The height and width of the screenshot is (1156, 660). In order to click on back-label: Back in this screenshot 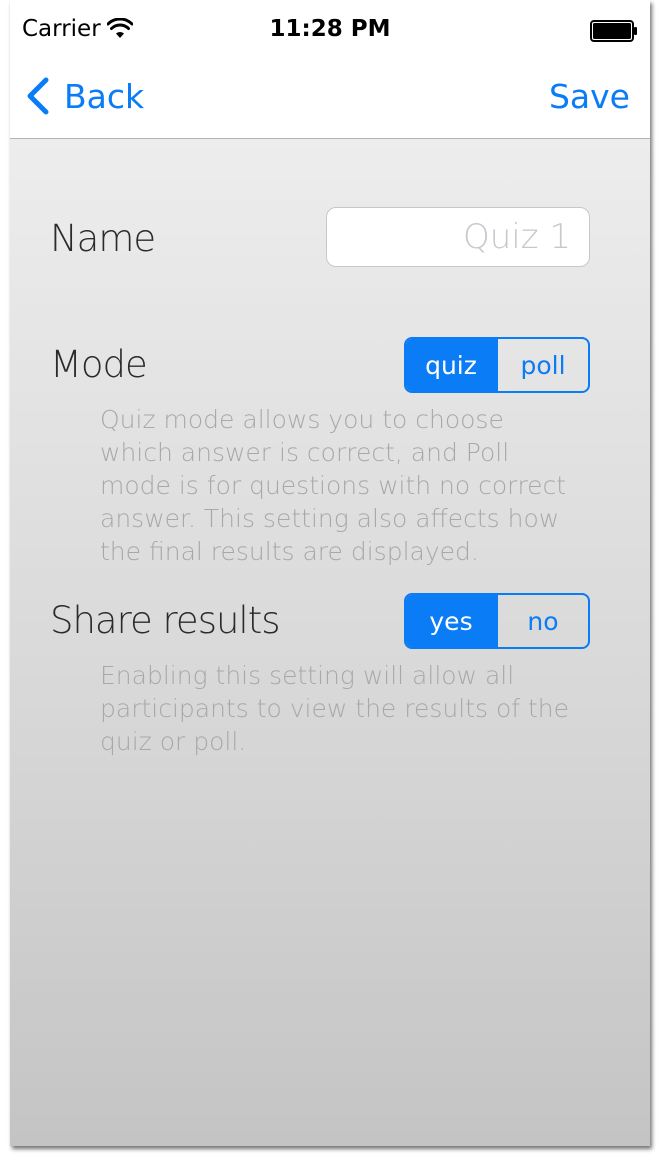, I will do `click(104, 96)`.